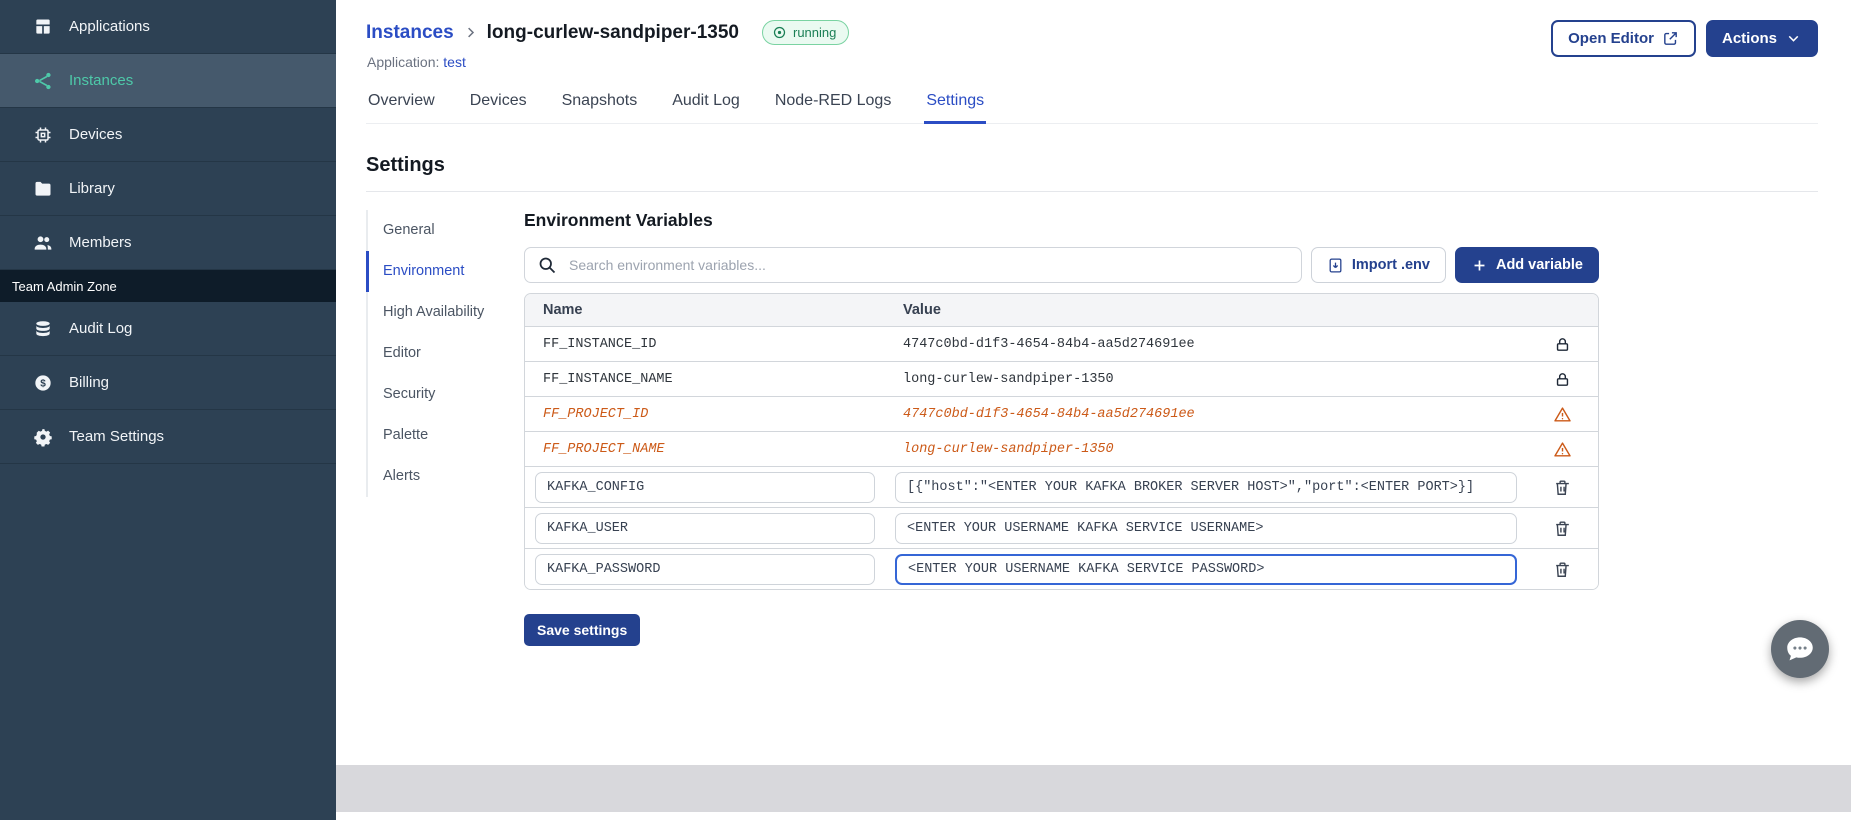 The height and width of the screenshot is (826, 1851). I want to click on team-admin-zone-label: Team Admin Zone, so click(168, 286).